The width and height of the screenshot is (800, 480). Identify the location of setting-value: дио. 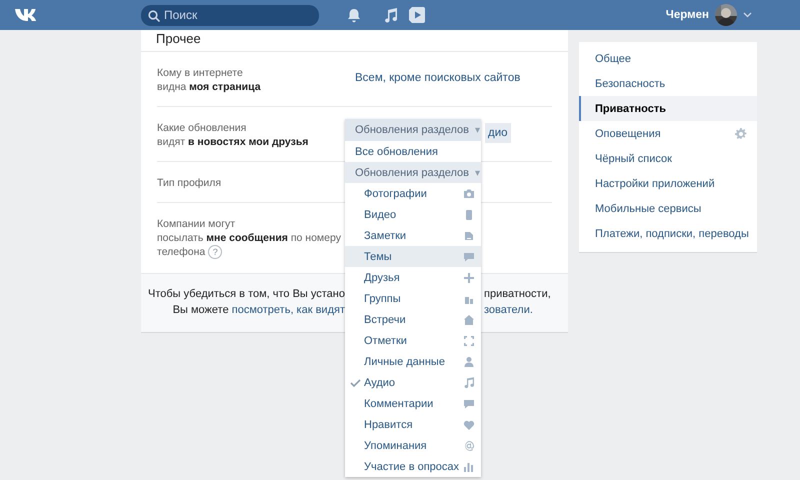
(498, 133).